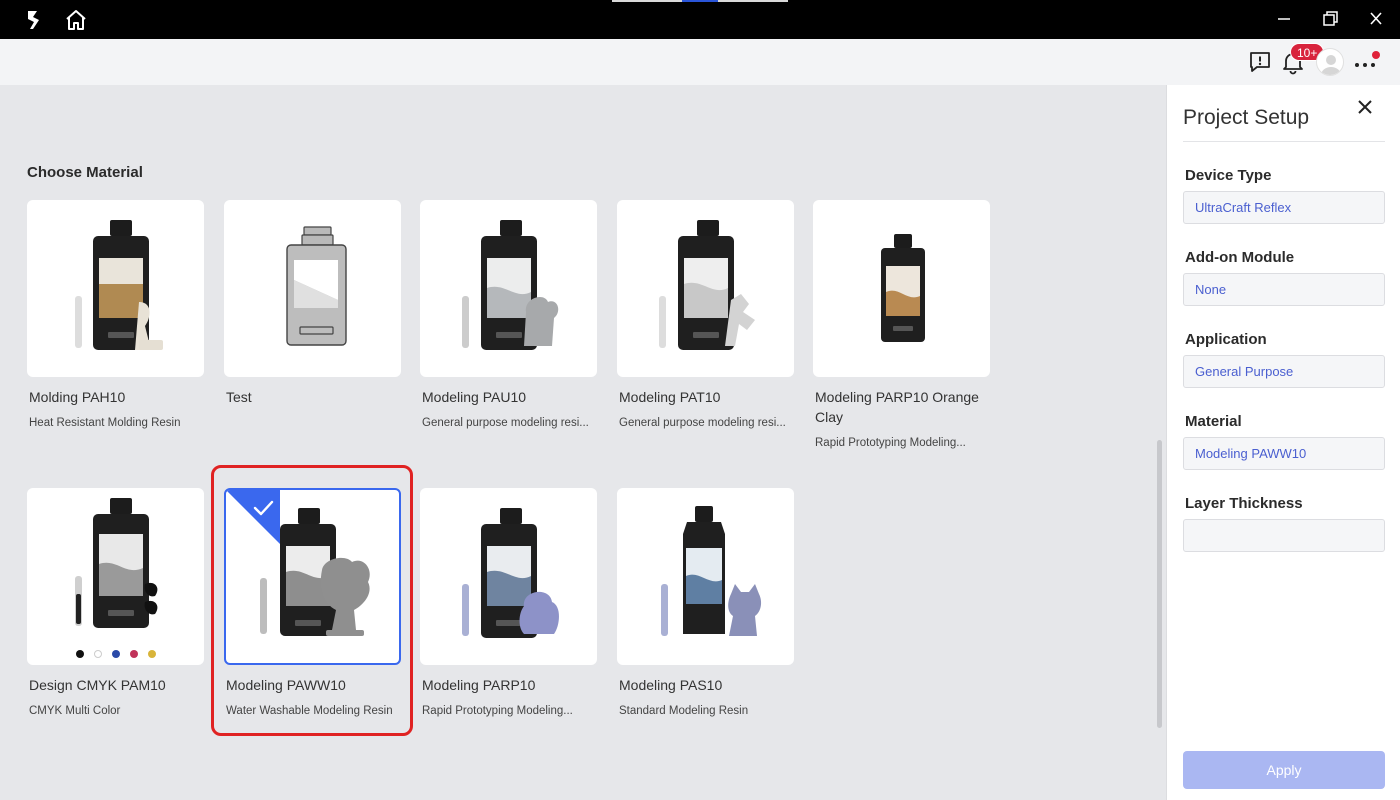  What do you see at coordinates (77, 397) in the screenshot?
I see `material-name: Molding PAH10` at bounding box center [77, 397].